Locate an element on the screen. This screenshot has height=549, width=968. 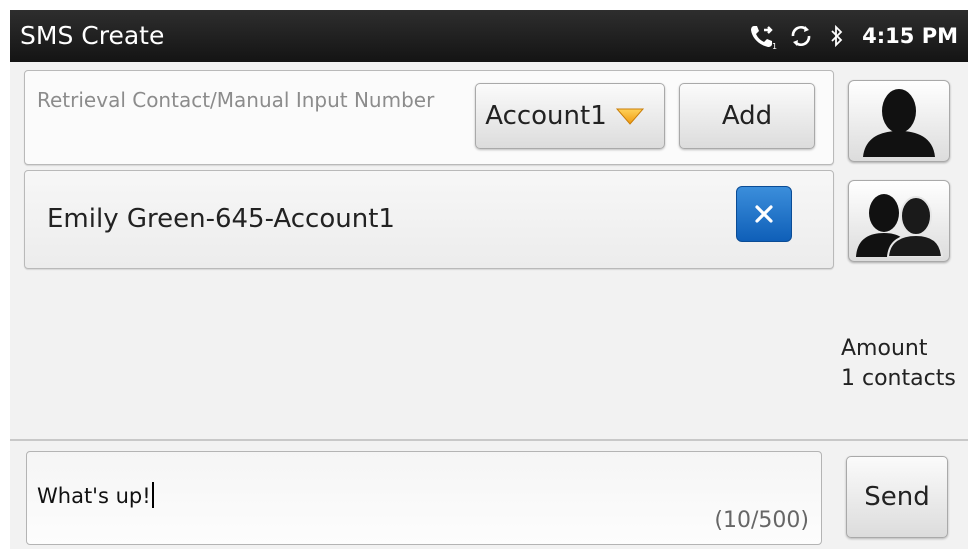
title-bar: SMS Create 1 4:15 PM is located at coordinates (489, 36).